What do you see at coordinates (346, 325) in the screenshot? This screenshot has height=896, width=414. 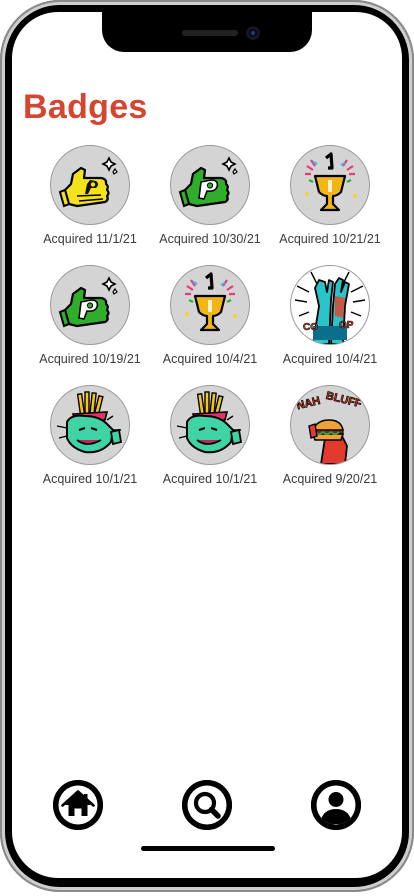 I see `svg-text: OP` at bounding box center [346, 325].